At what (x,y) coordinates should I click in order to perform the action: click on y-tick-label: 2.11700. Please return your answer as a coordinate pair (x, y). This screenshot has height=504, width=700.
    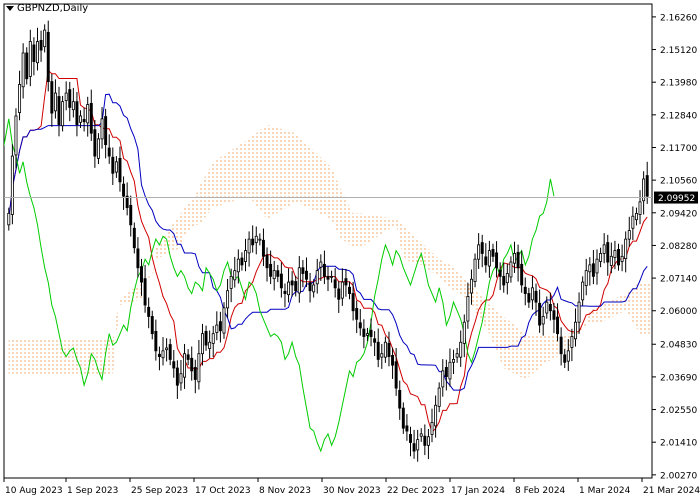
    Looking at the image, I should click on (678, 149).